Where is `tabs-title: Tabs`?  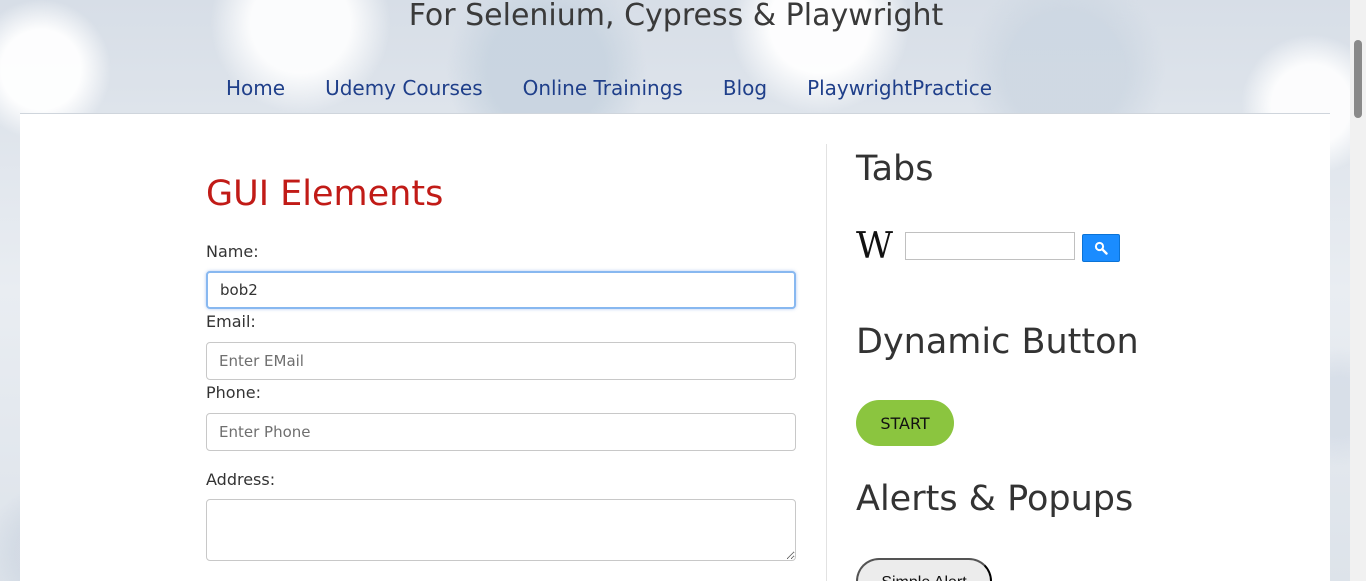
tabs-title: Tabs is located at coordinates (895, 169).